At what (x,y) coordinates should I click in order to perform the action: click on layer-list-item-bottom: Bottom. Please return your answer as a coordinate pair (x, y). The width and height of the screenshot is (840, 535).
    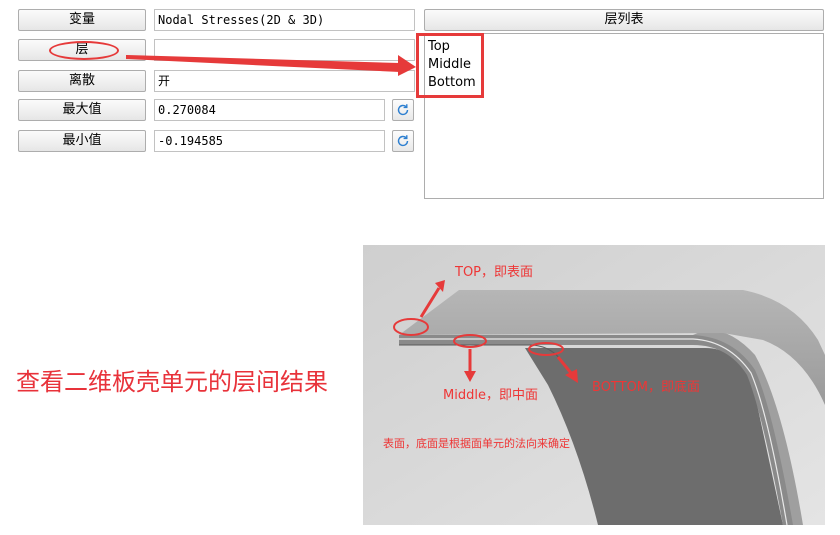
    Looking at the image, I should click on (624, 83).